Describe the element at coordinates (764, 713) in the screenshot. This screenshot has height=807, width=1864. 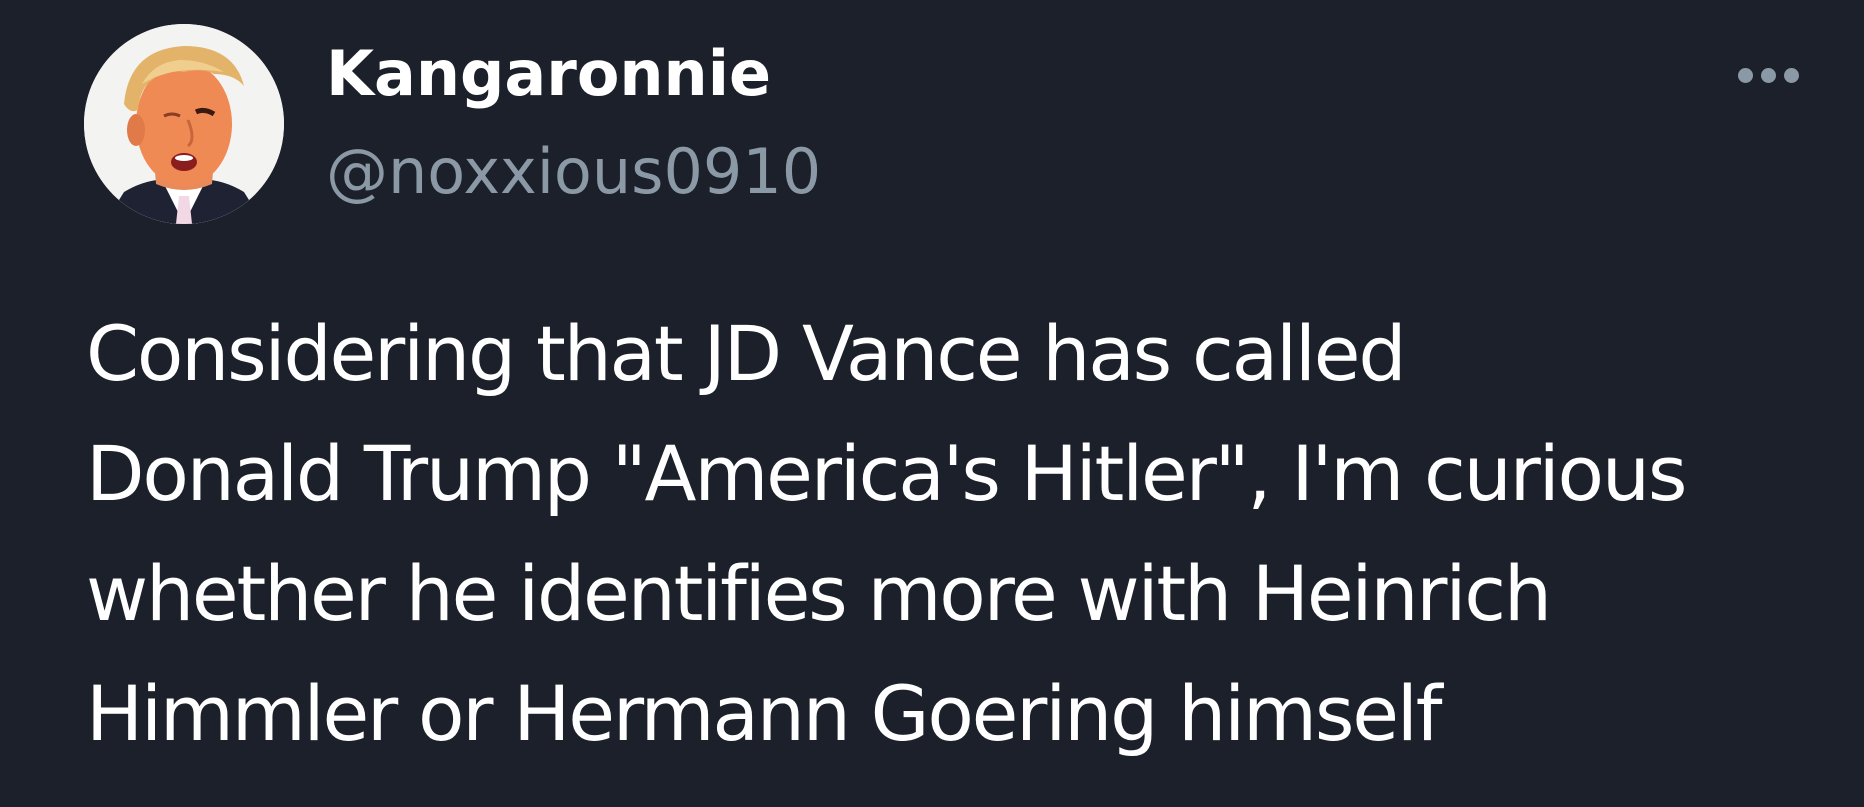
I see `tweet-text-line: Himmler or Hermann Goering himself` at that location.